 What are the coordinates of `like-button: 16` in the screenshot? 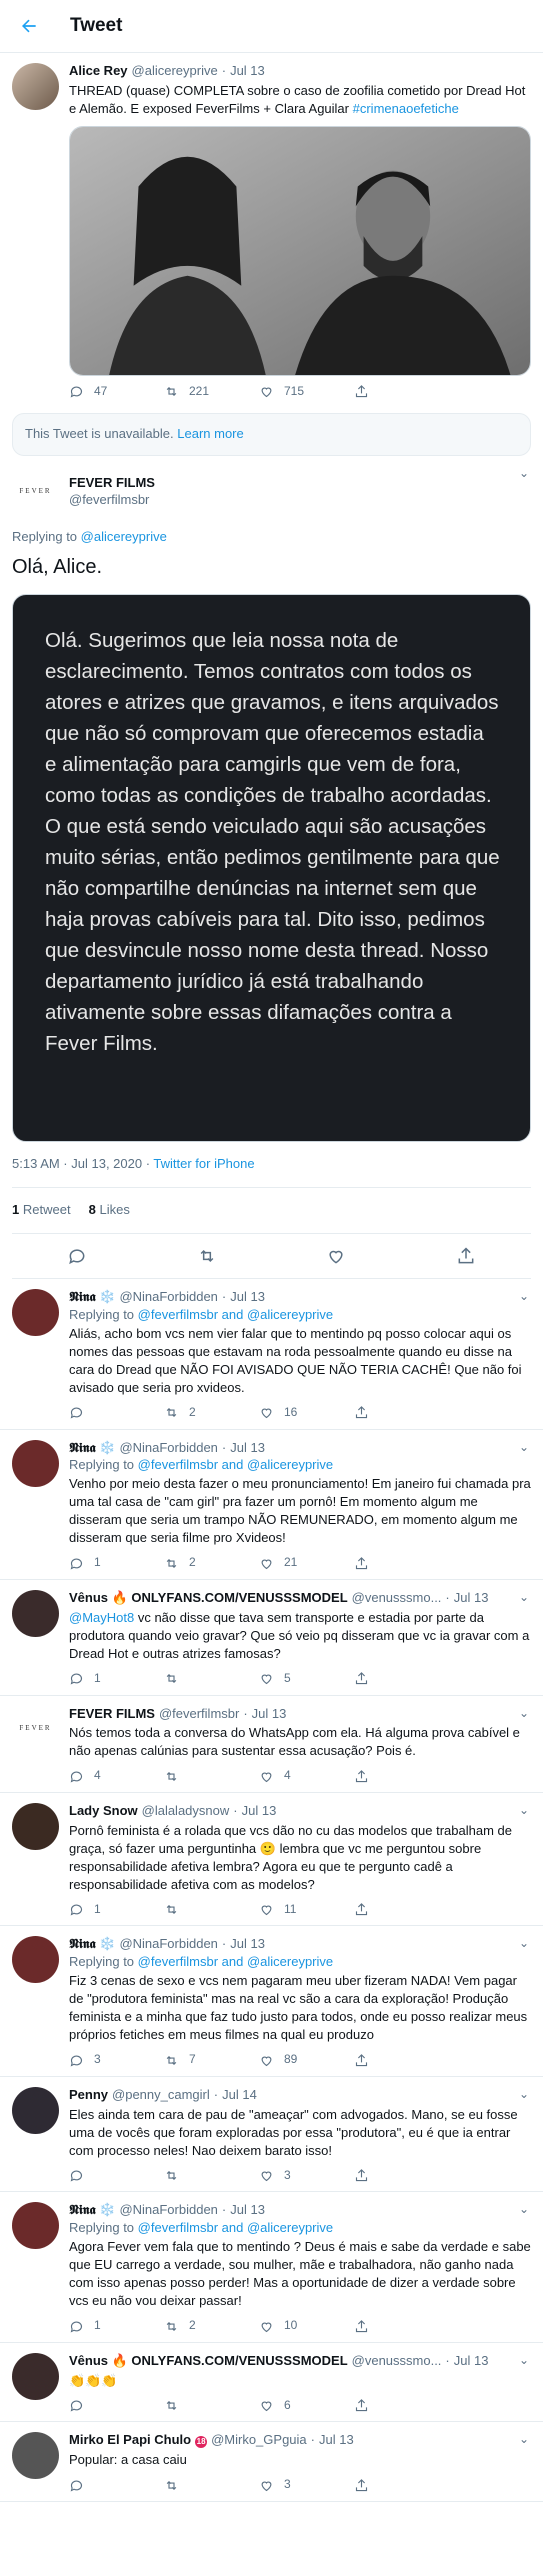 It's located at (306, 1413).